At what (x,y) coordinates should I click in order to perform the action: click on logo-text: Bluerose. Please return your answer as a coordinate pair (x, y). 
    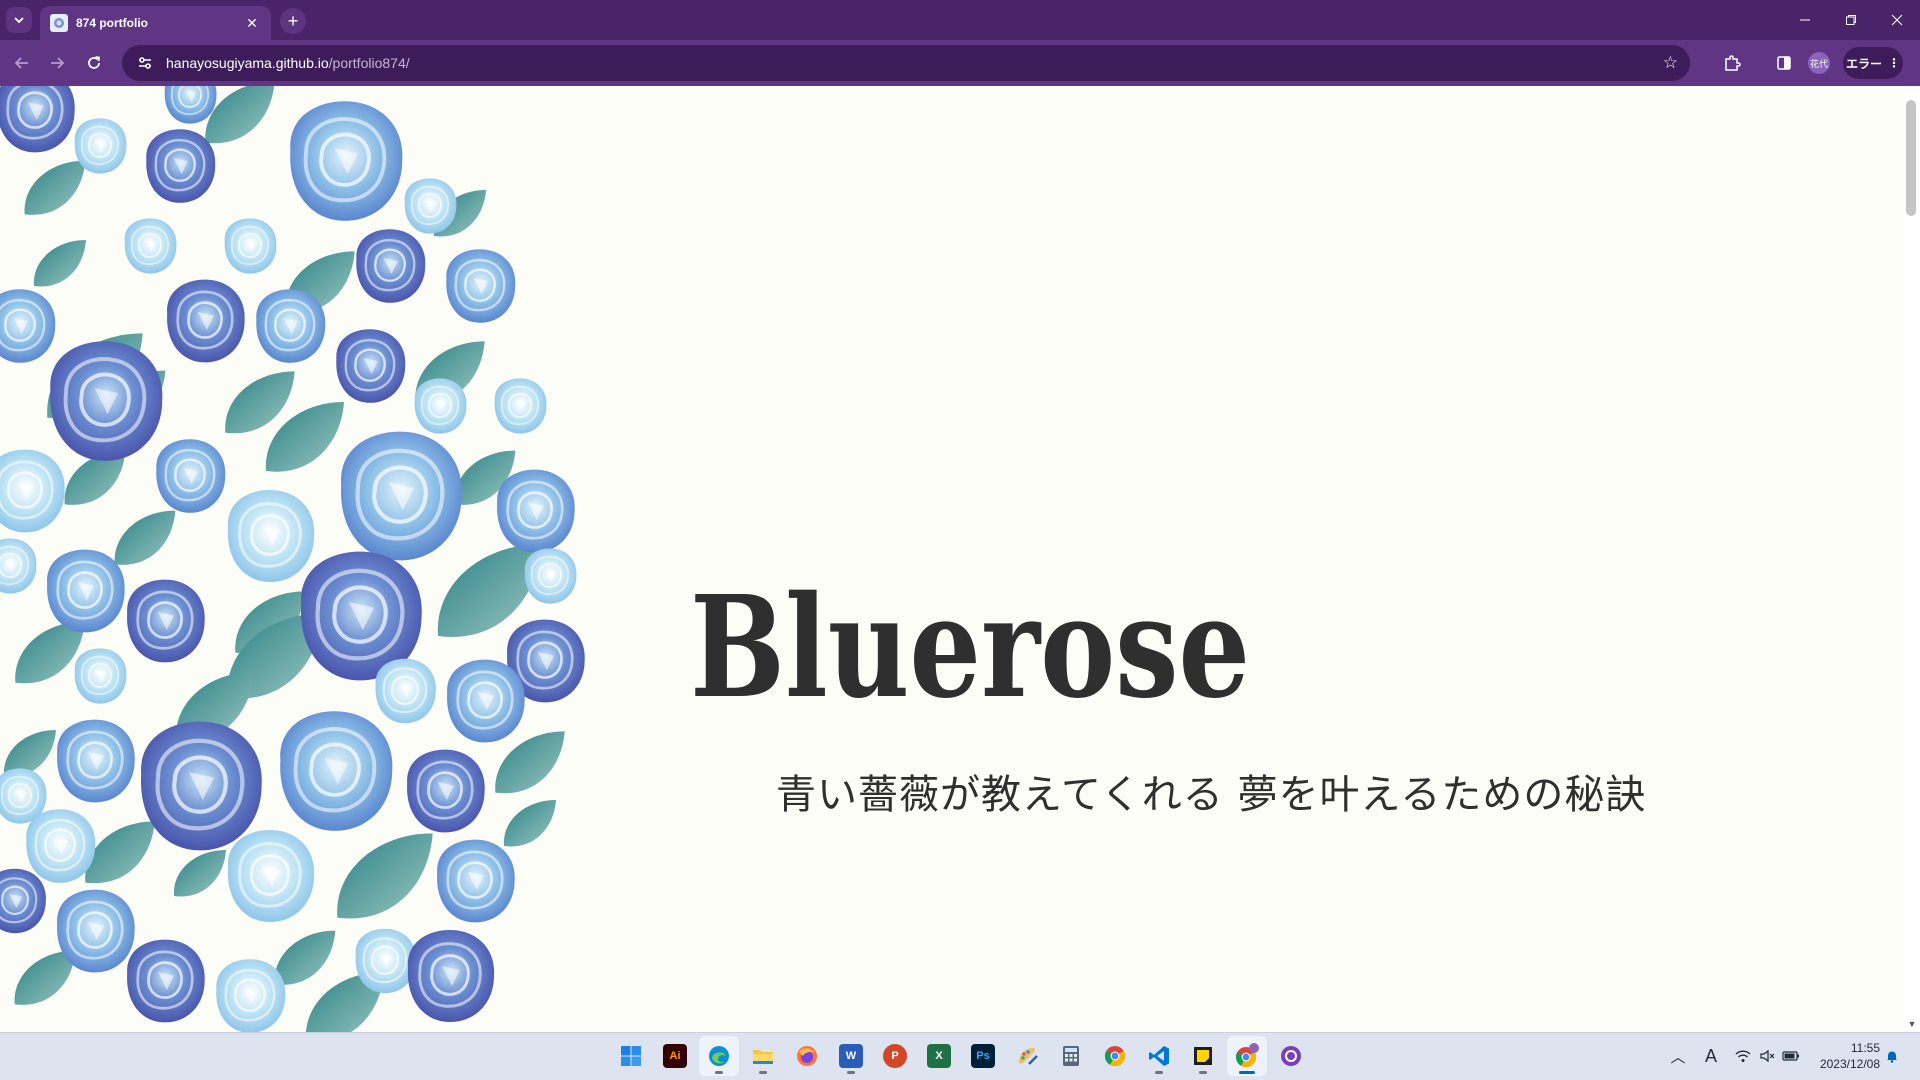
    Looking at the image, I should click on (970, 648).